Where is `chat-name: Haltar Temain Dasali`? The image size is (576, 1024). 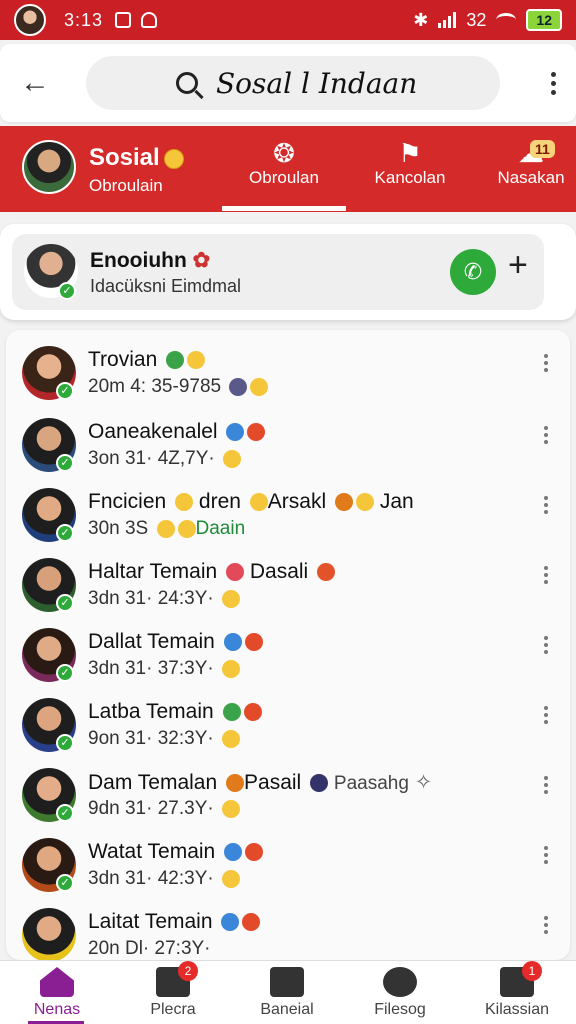
chat-name: Haltar Temain Dasali is located at coordinates (212, 572).